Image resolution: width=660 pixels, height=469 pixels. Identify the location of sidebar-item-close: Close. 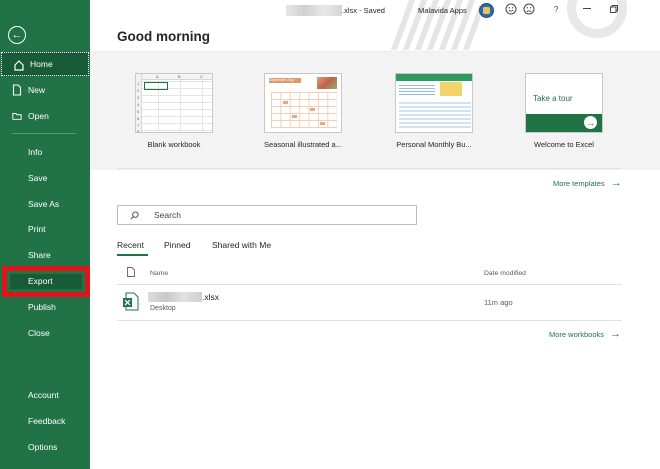
(45, 333).